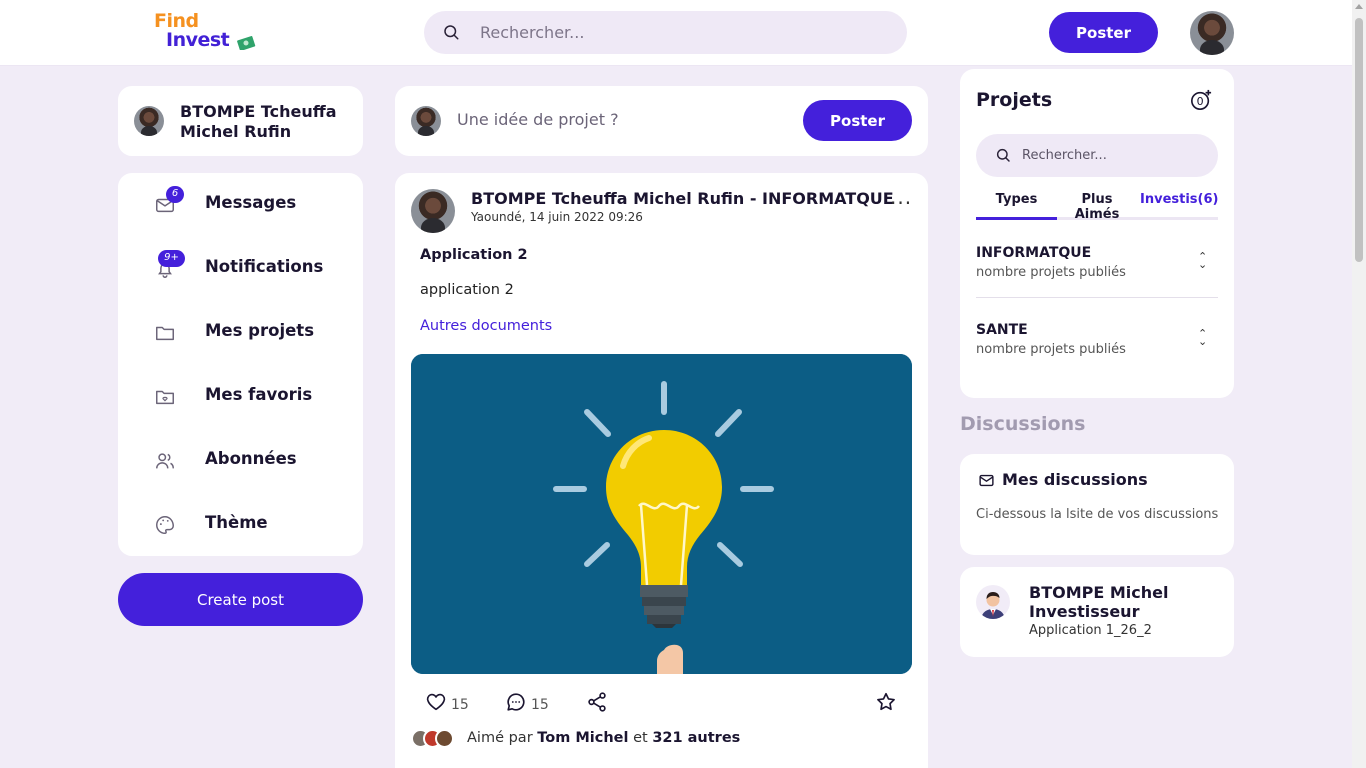  Describe the element at coordinates (474, 255) in the screenshot. I see `post-title: Application 2` at that location.